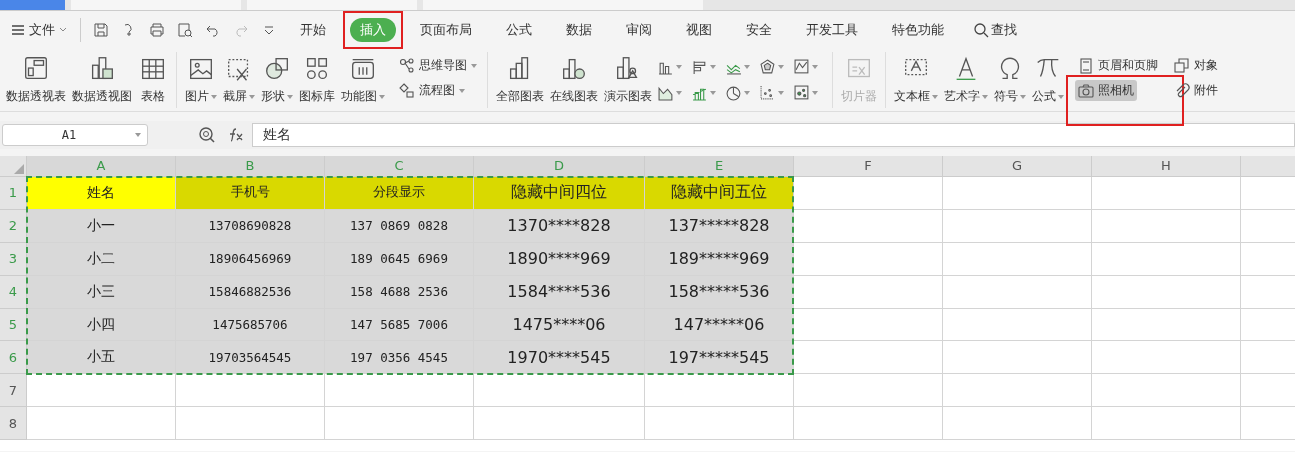 The height and width of the screenshot is (452, 1295). I want to click on ribbon-button: 对象, so click(1196, 65).